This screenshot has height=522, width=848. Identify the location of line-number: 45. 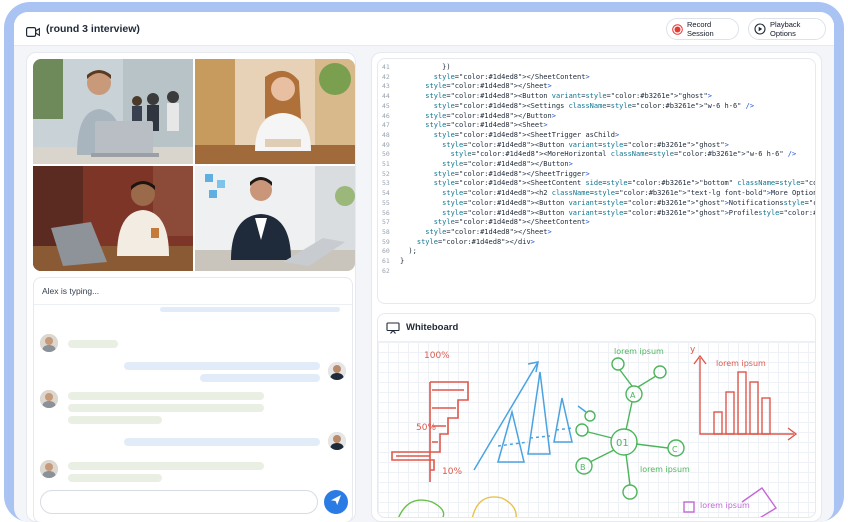
(386, 105).